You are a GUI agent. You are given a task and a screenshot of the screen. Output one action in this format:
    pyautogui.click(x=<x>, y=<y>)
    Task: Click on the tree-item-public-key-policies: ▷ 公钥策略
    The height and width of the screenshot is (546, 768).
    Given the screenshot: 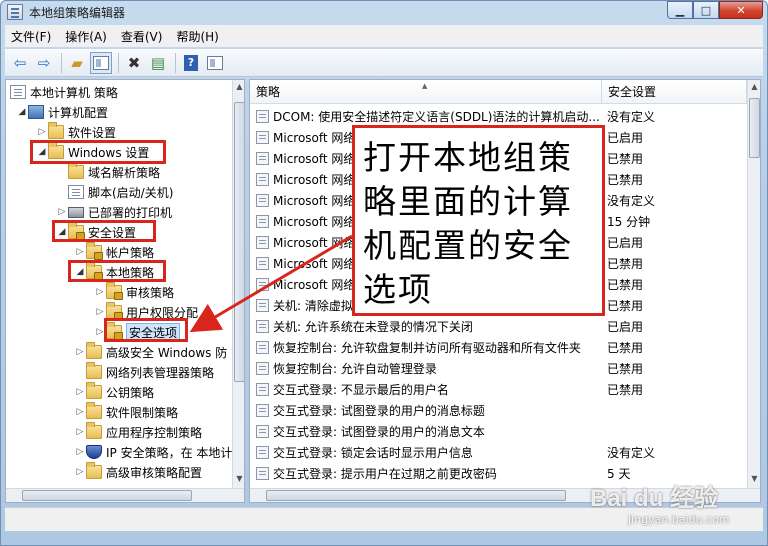 What is the action you would take?
    pyautogui.click(x=114, y=392)
    